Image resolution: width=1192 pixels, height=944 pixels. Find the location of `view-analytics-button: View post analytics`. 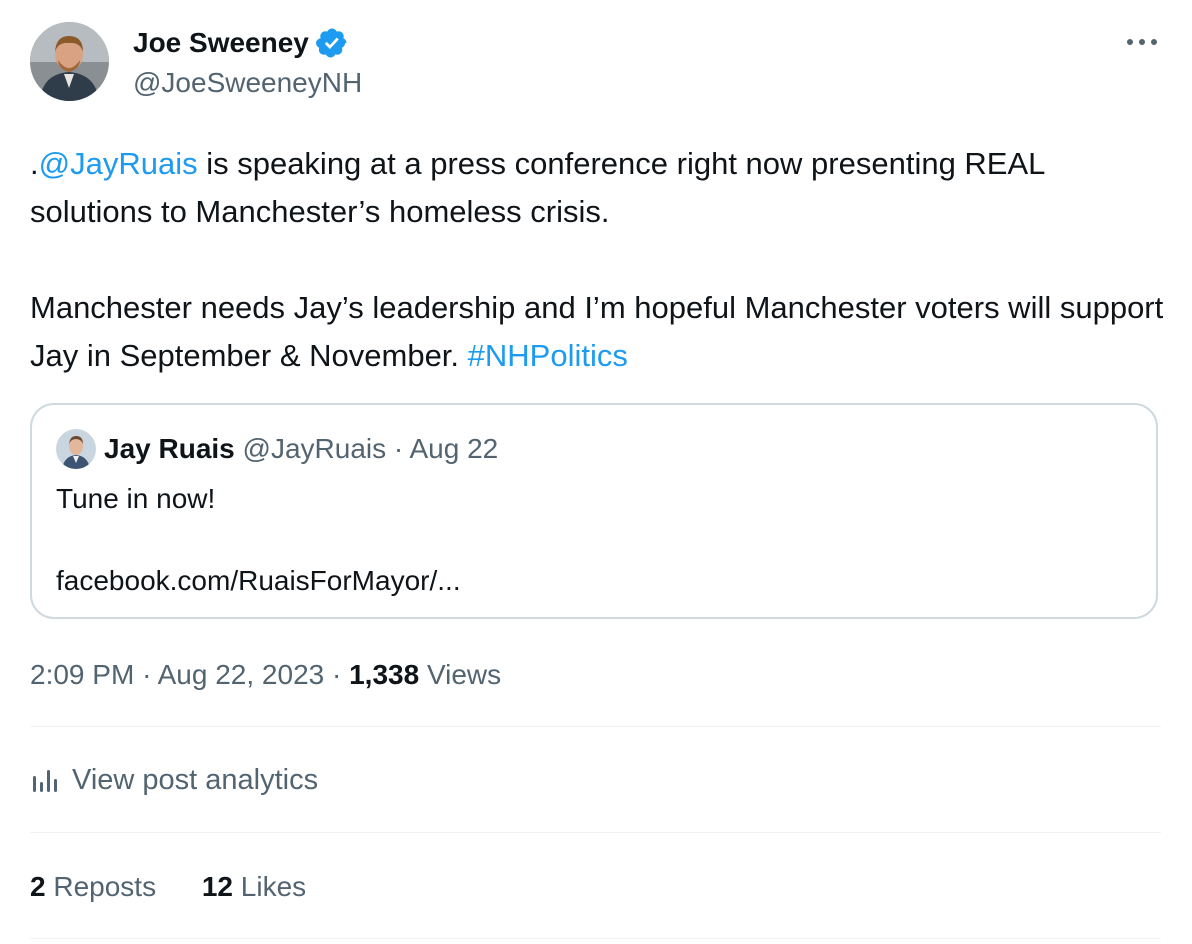

view-analytics-button: View post analytics is located at coordinates (174, 780).